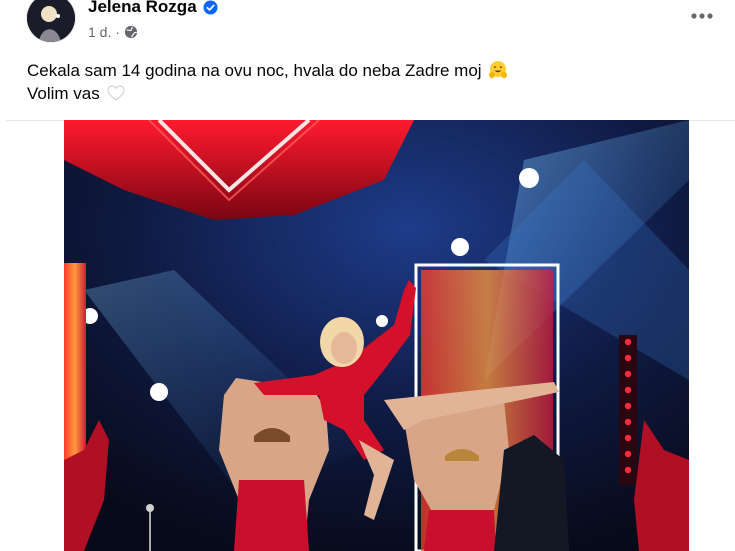 The image size is (735, 551). I want to click on globe-icon, so click(131, 32).